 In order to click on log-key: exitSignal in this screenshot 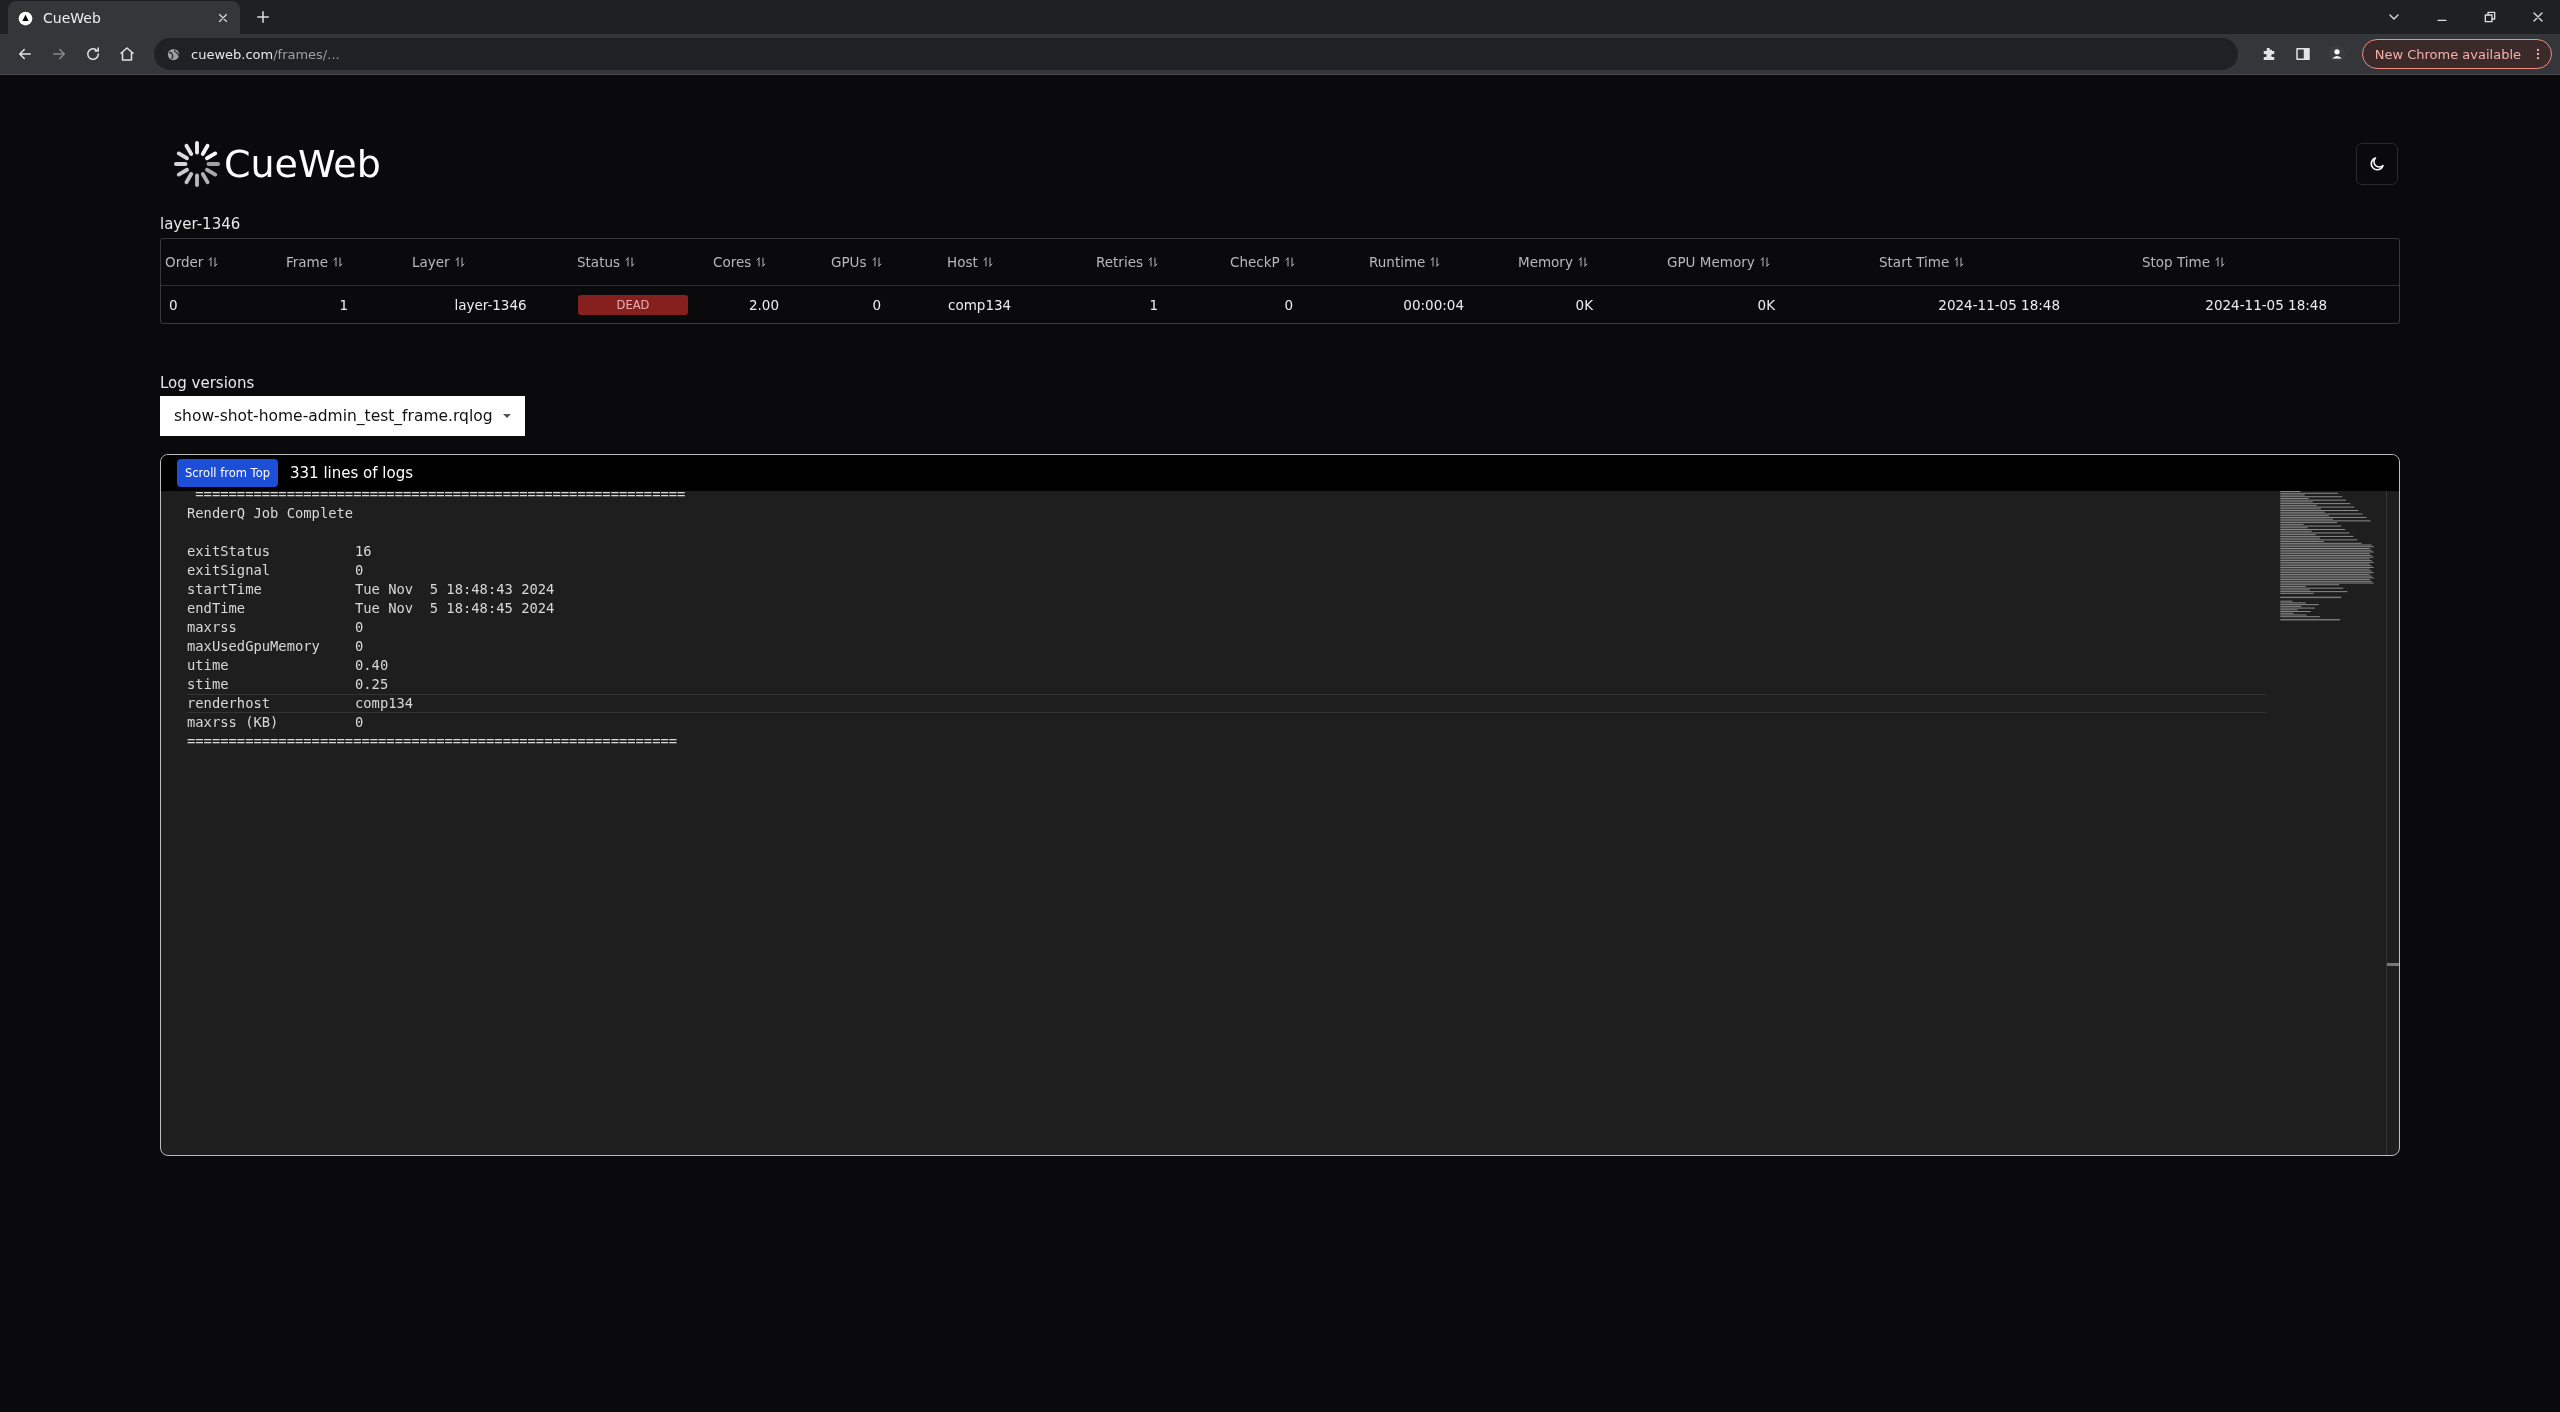, I will do `click(271, 570)`.